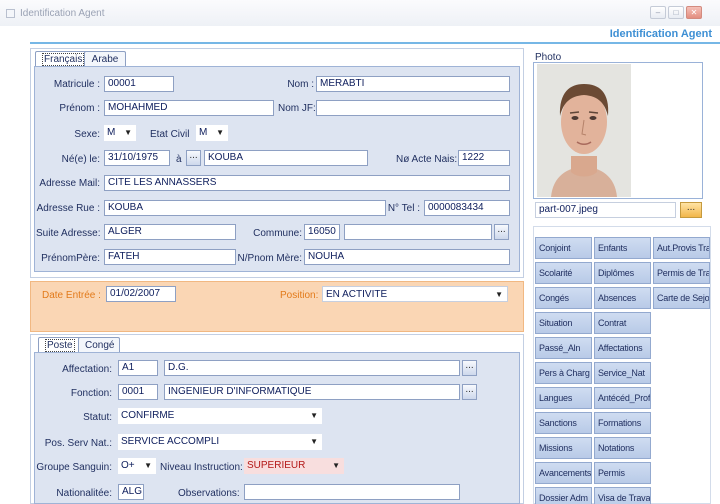 Image resolution: width=720 pixels, height=504 pixels. I want to click on rue-field: KOUBA, so click(245, 208).